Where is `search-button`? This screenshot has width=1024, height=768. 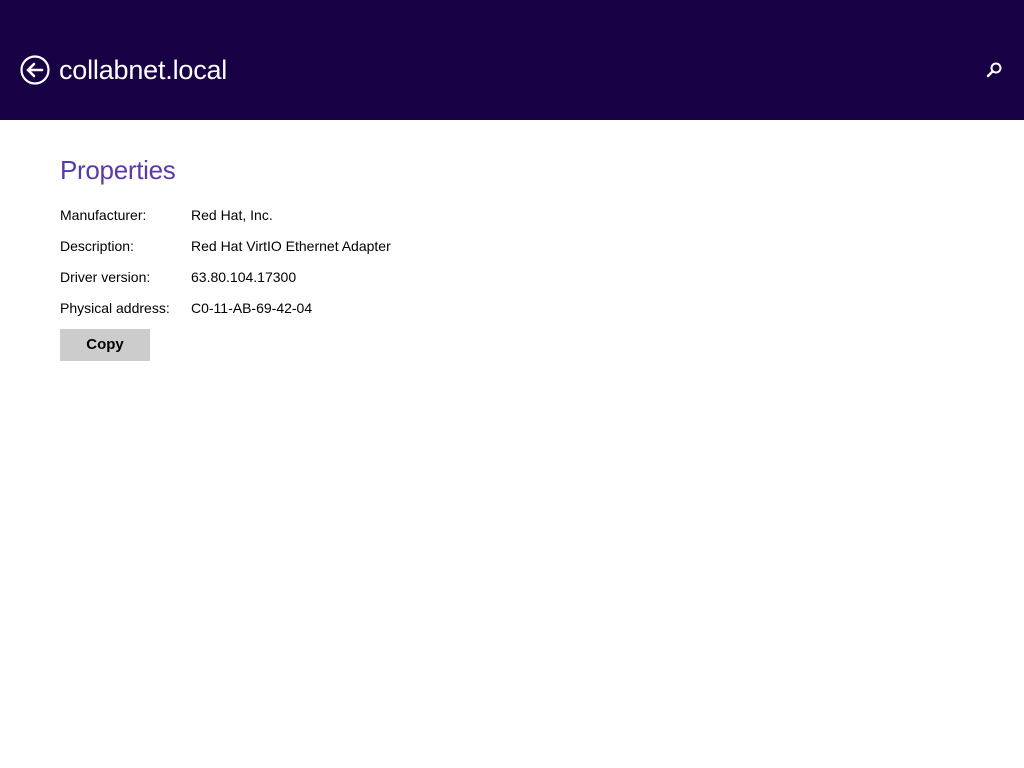
search-button is located at coordinates (994, 70).